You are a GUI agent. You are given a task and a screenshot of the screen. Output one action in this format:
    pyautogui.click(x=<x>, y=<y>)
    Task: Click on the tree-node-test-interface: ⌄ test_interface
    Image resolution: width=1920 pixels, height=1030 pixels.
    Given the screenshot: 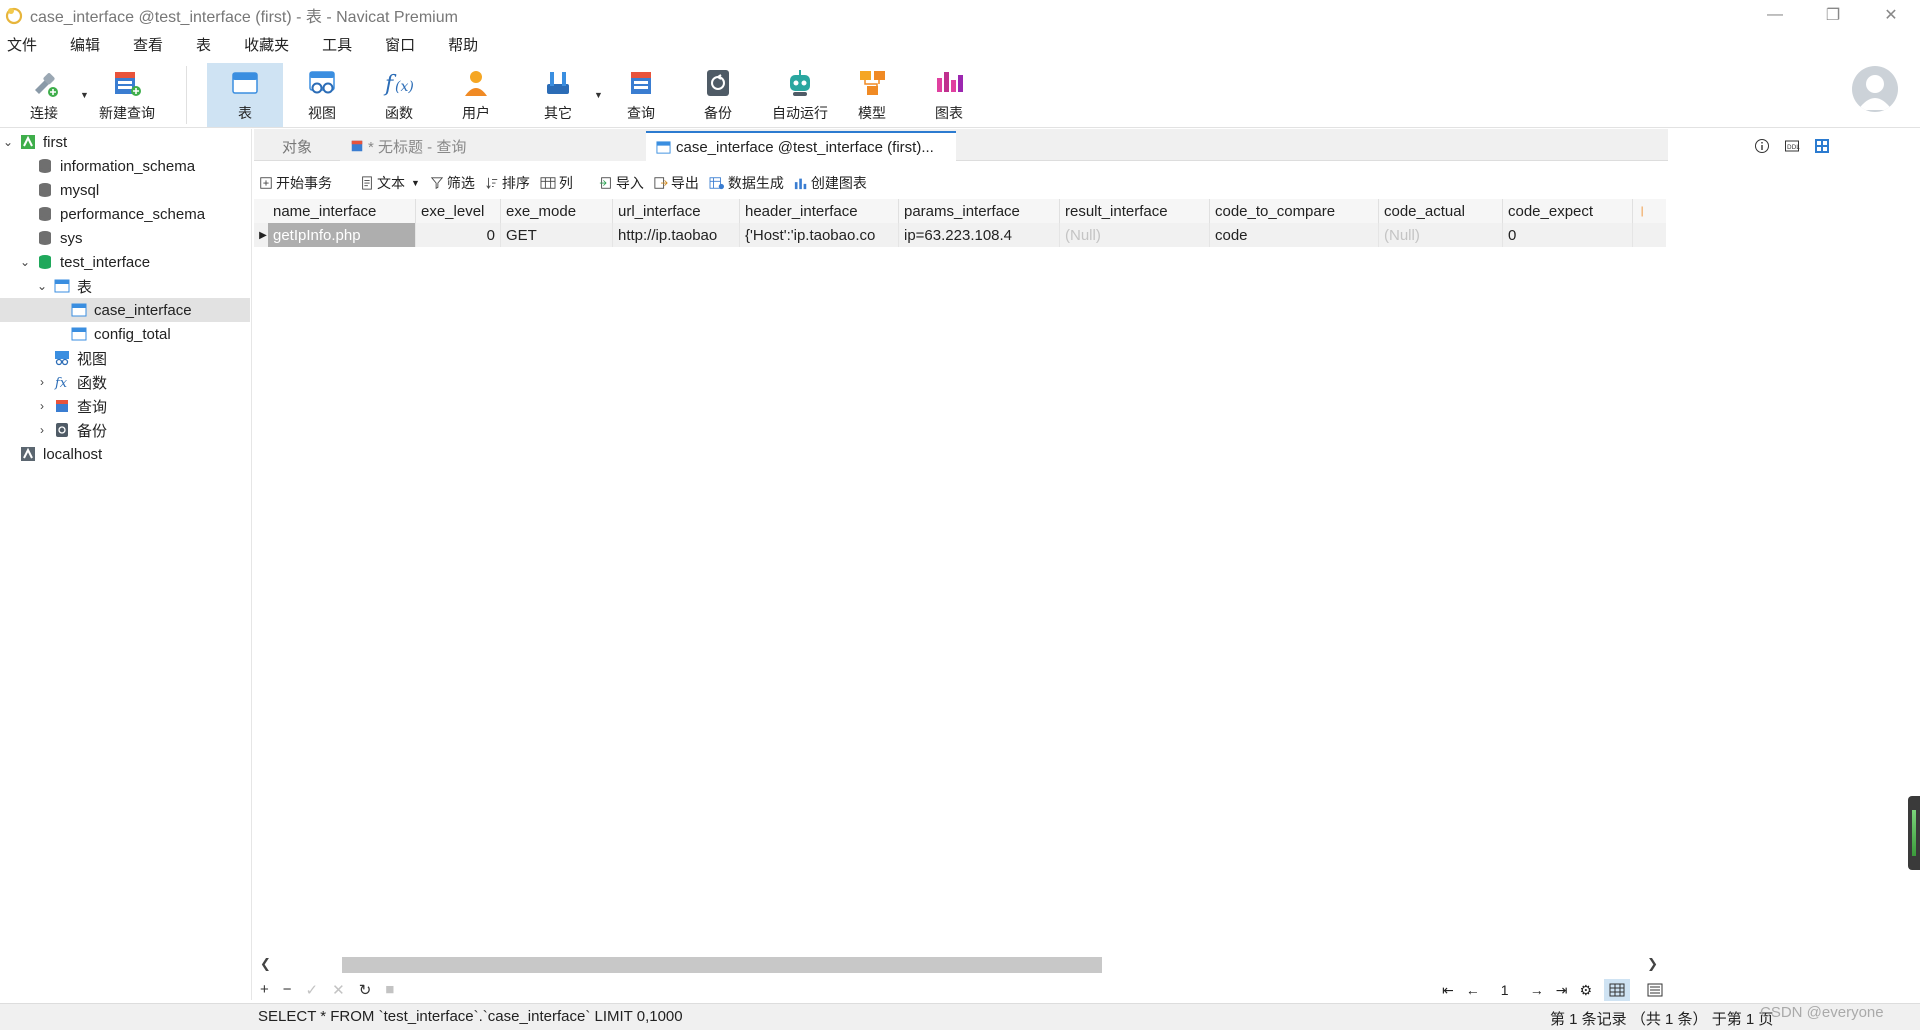 What is the action you would take?
    pyautogui.click(x=125, y=262)
    